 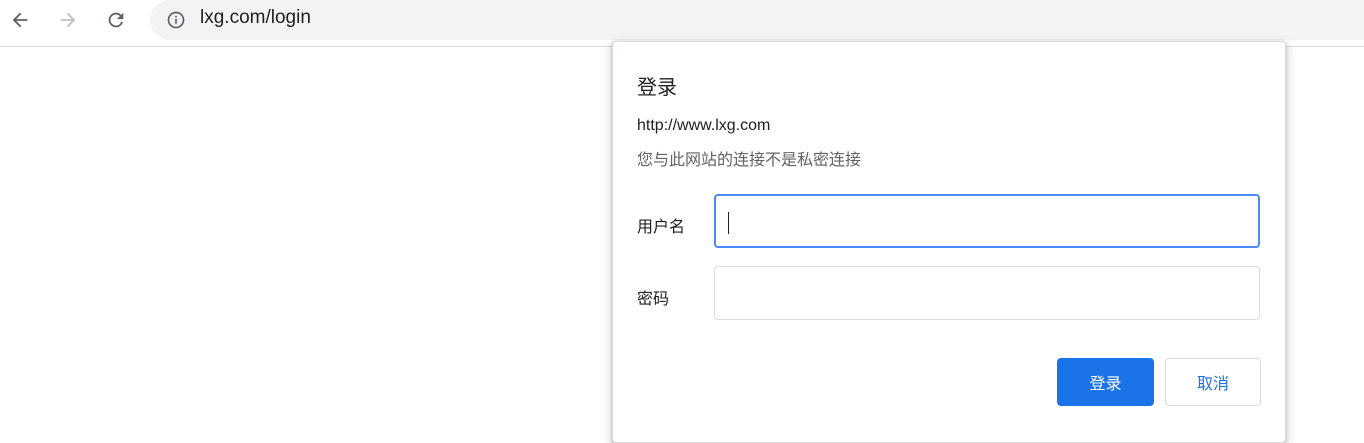 I want to click on arrow-right-icon, so click(x=68, y=20).